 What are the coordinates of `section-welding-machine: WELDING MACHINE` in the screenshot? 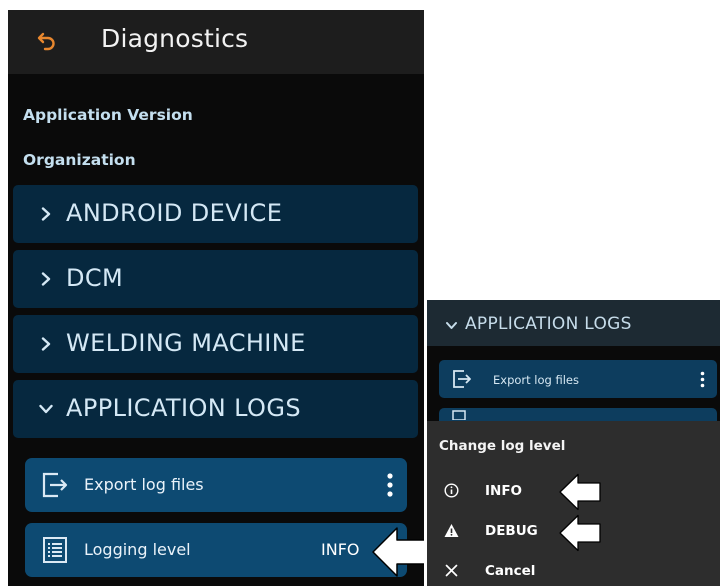 It's located at (215, 344).